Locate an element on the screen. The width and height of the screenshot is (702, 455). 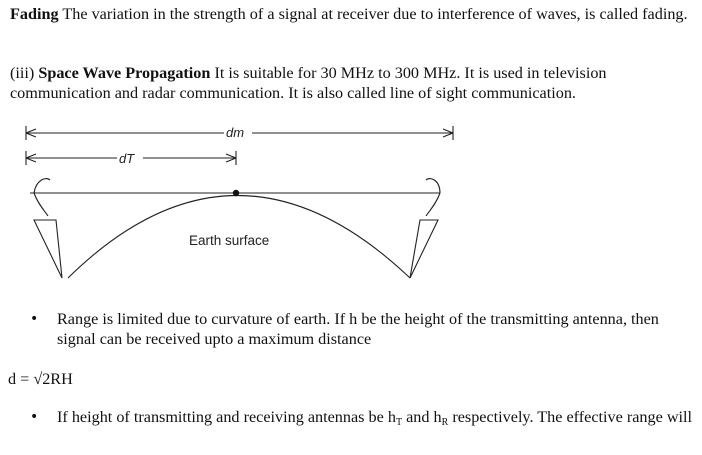
left-antenna-hook is located at coordinates (42, 197).